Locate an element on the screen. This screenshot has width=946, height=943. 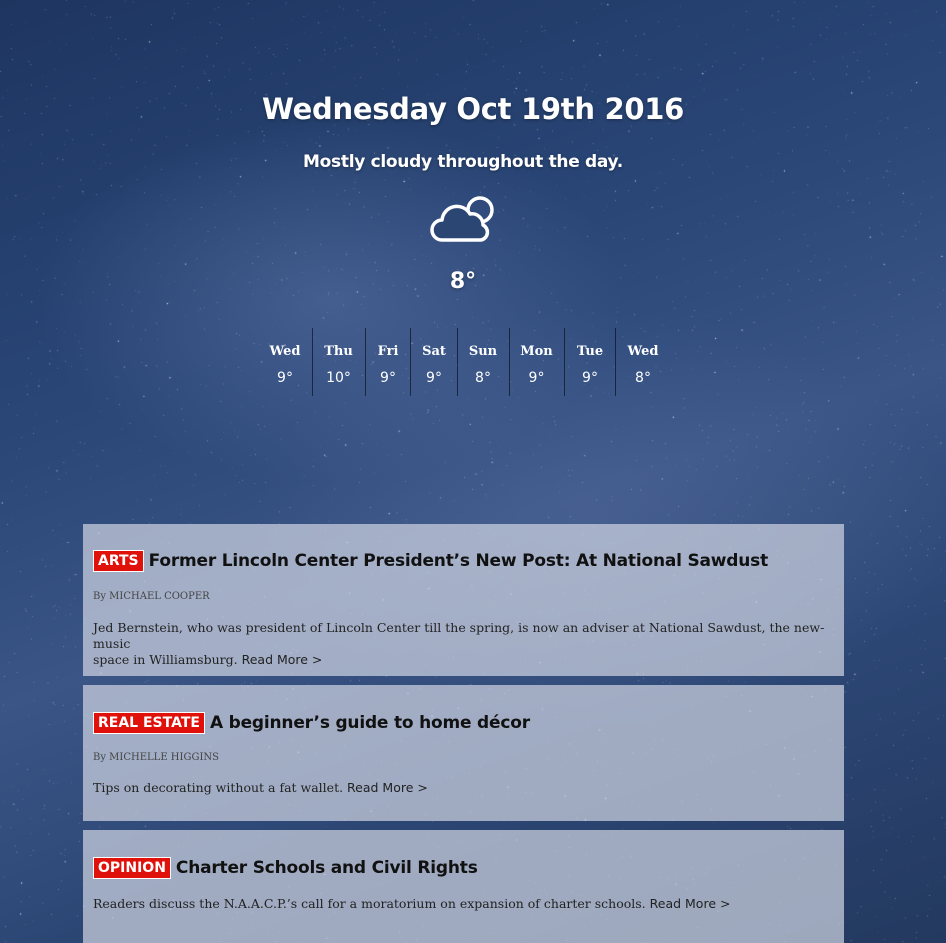
weather-summary: Mostly cloudy throughout the day. is located at coordinates (463, 162).